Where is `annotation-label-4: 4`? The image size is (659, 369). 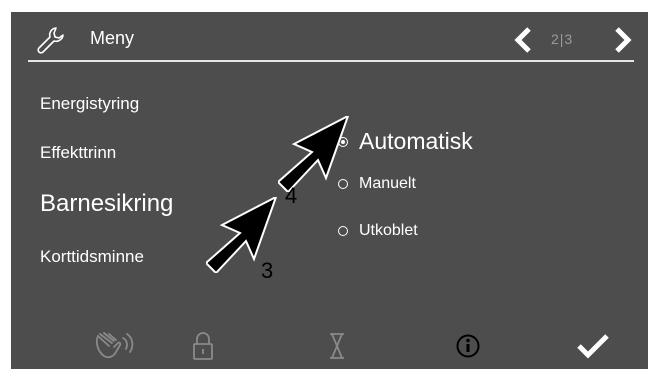 annotation-label-4: 4 is located at coordinates (291, 195).